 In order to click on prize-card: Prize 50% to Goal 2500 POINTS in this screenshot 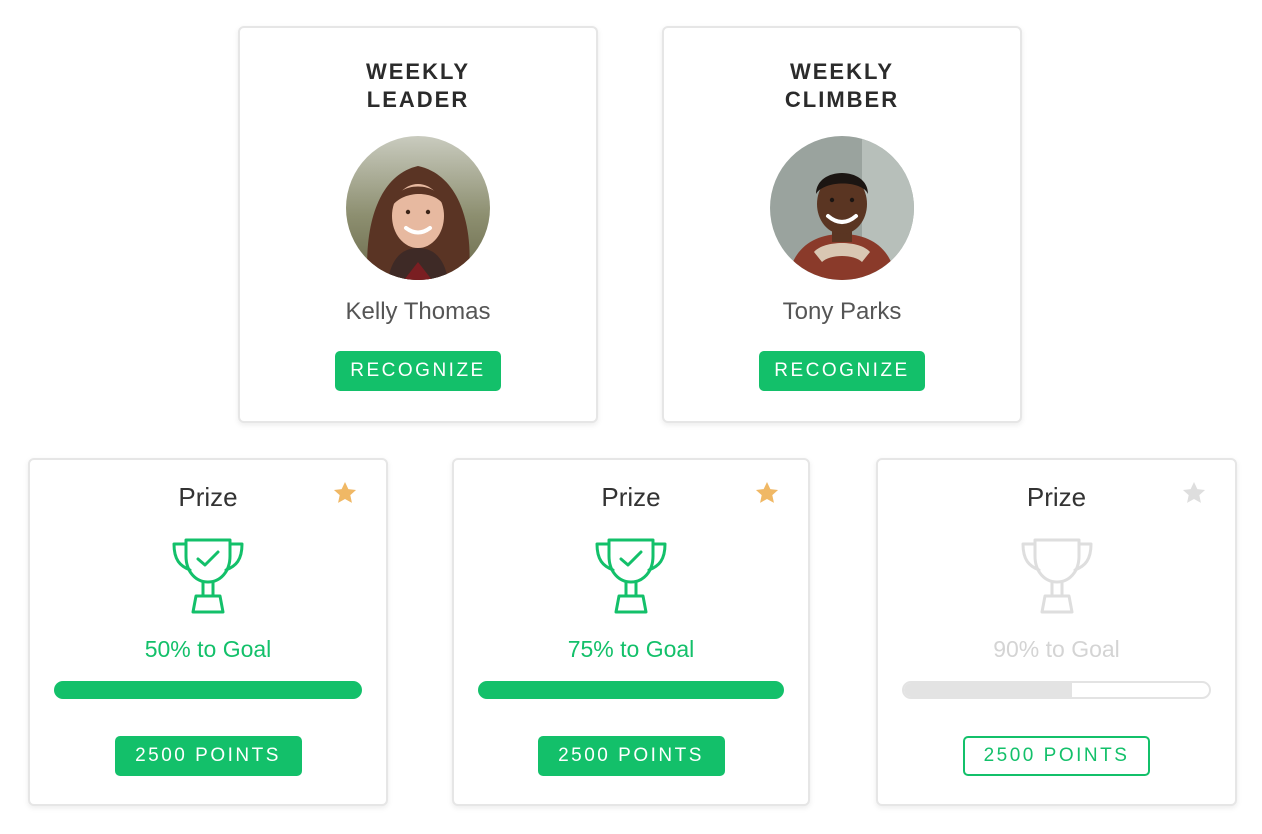, I will do `click(208, 632)`.